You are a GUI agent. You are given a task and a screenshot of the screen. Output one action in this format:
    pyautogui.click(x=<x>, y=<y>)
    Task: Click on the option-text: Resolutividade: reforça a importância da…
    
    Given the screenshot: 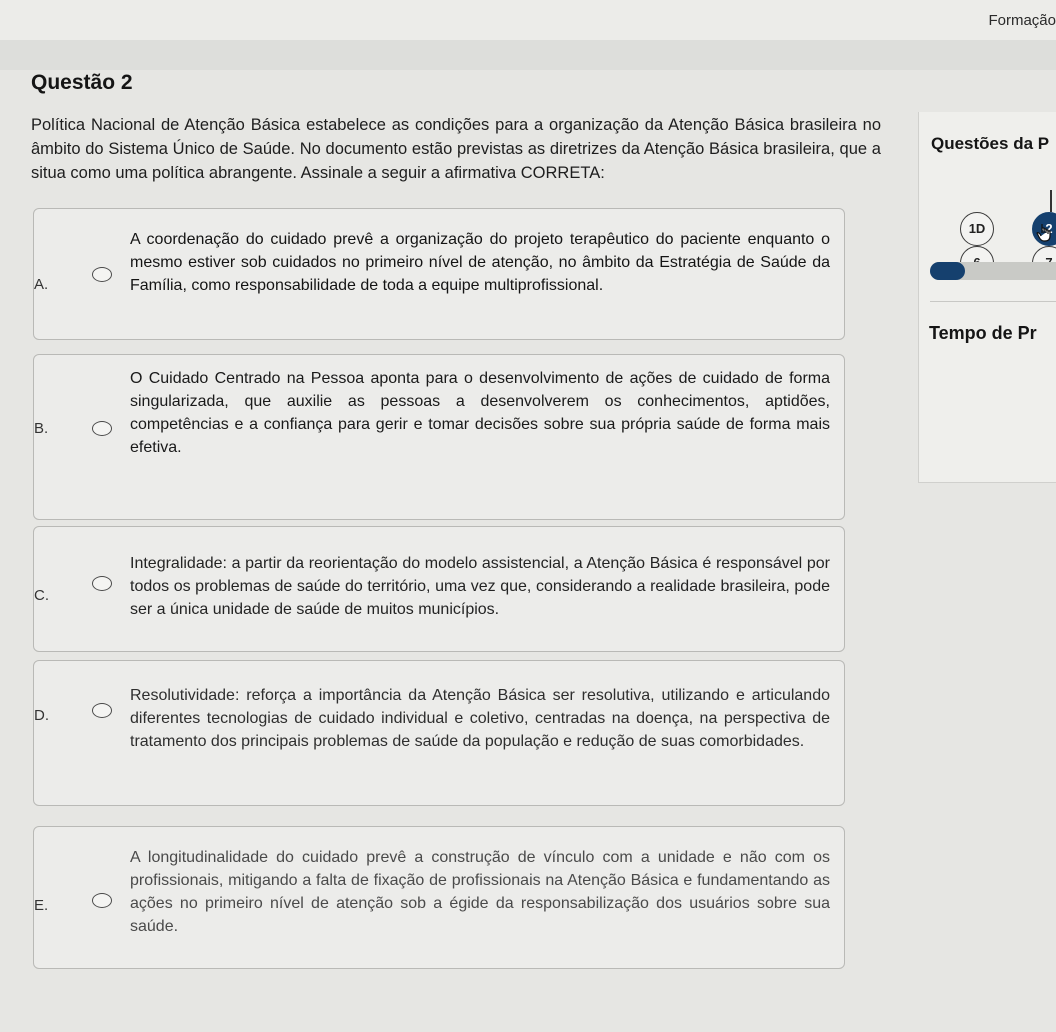 What is the action you would take?
    pyautogui.click(x=480, y=718)
    